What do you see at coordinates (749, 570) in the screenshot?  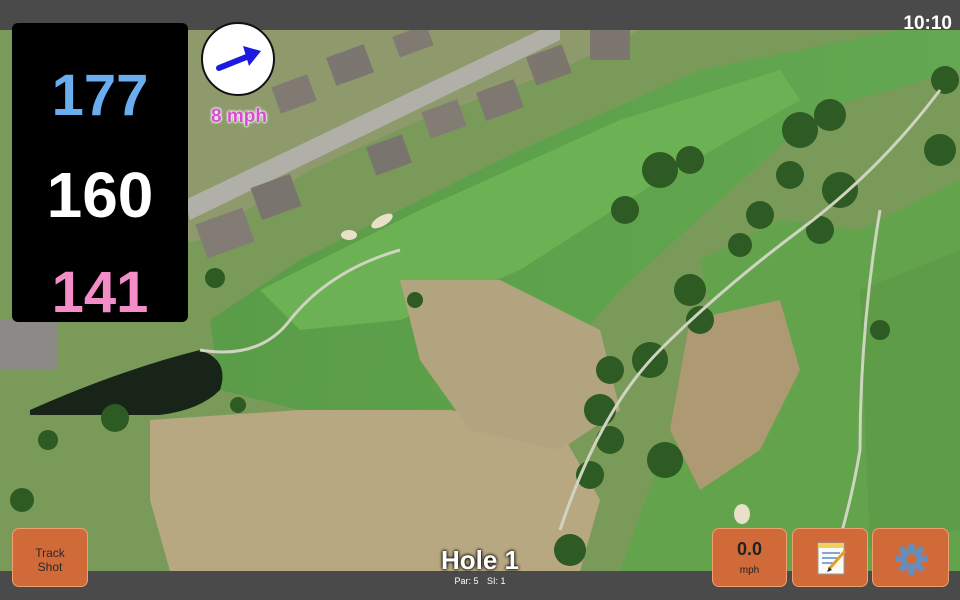 I see `wind-readout-unit: mph` at bounding box center [749, 570].